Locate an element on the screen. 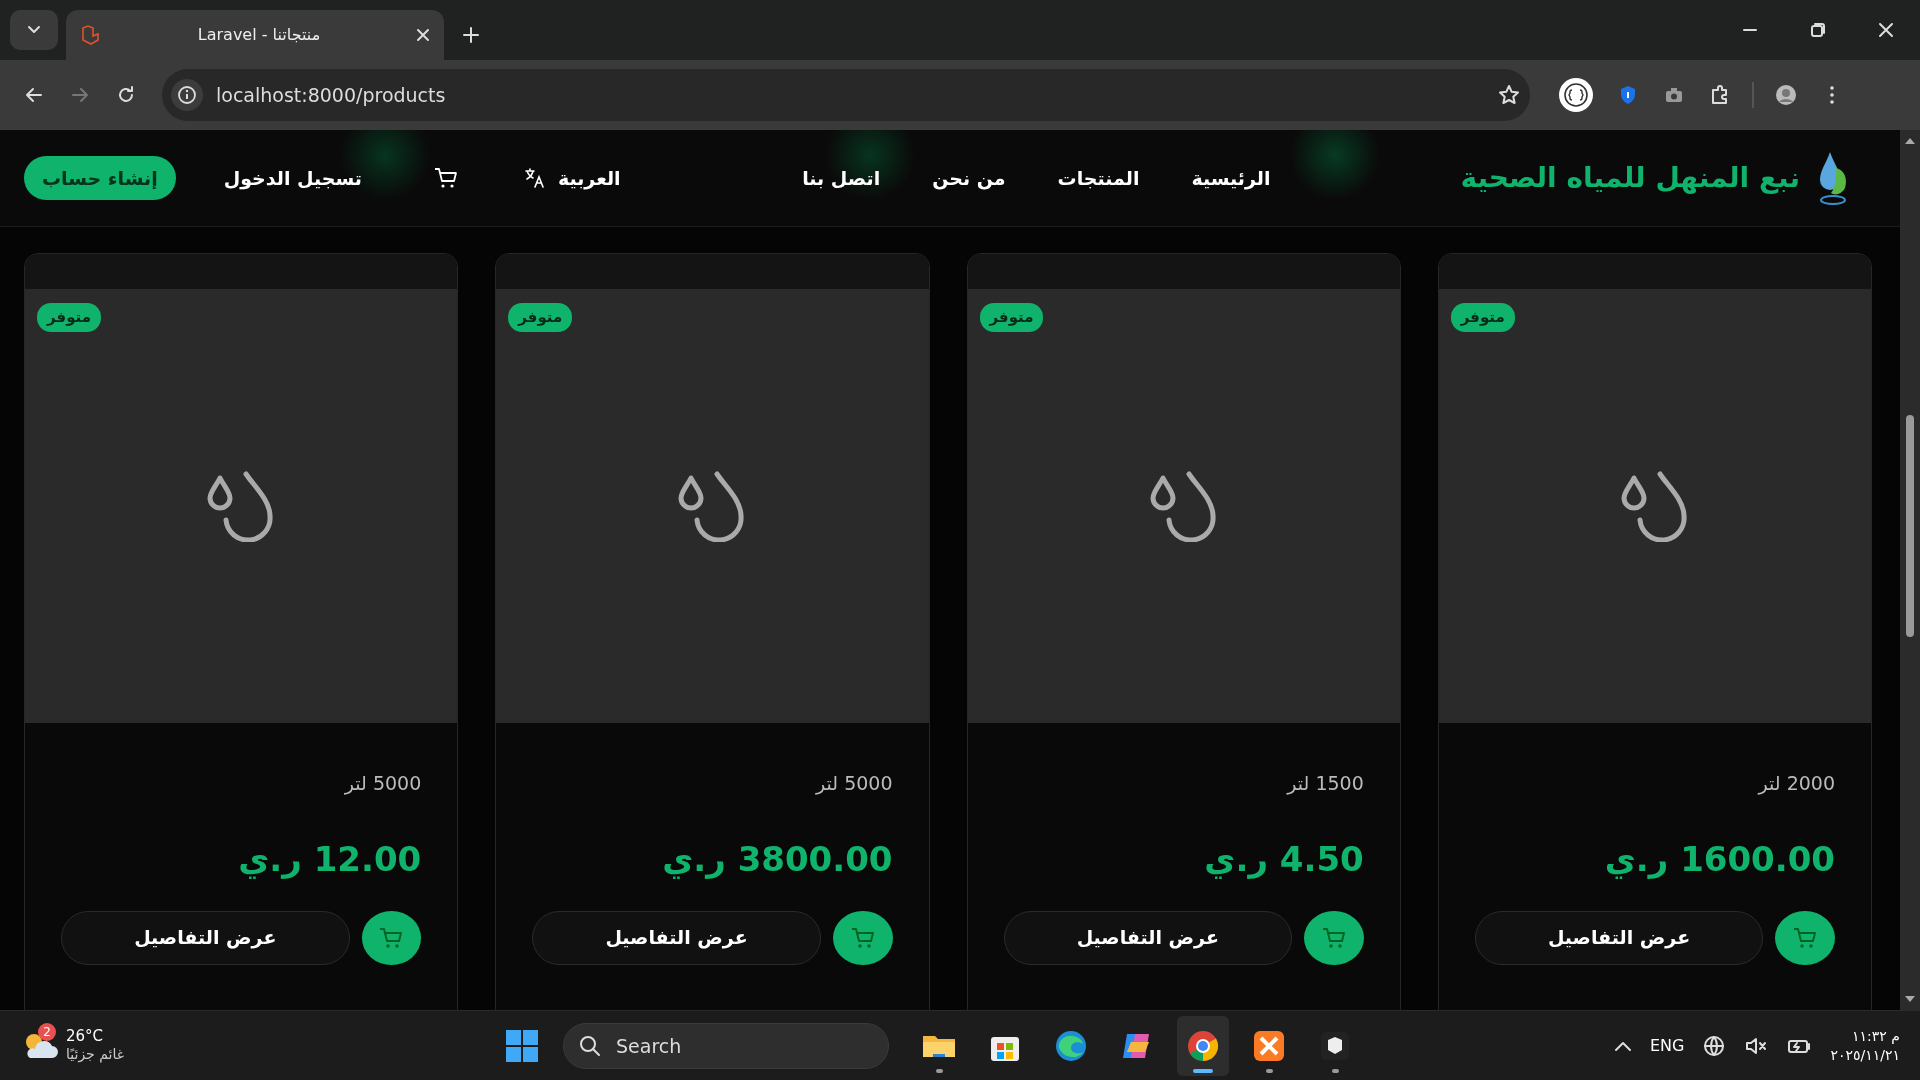 The image size is (1920, 1080). info-icon is located at coordinates (187, 95).